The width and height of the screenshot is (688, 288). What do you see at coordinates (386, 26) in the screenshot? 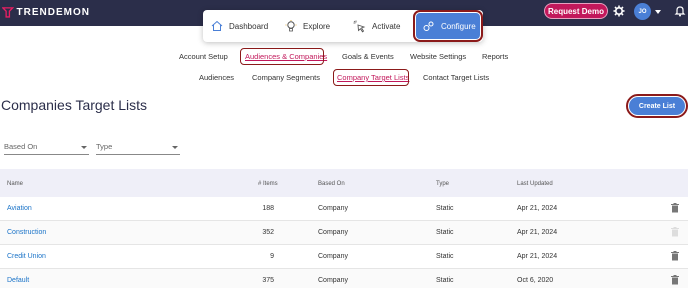
I see `nav-activate-label: Activate` at bounding box center [386, 26].